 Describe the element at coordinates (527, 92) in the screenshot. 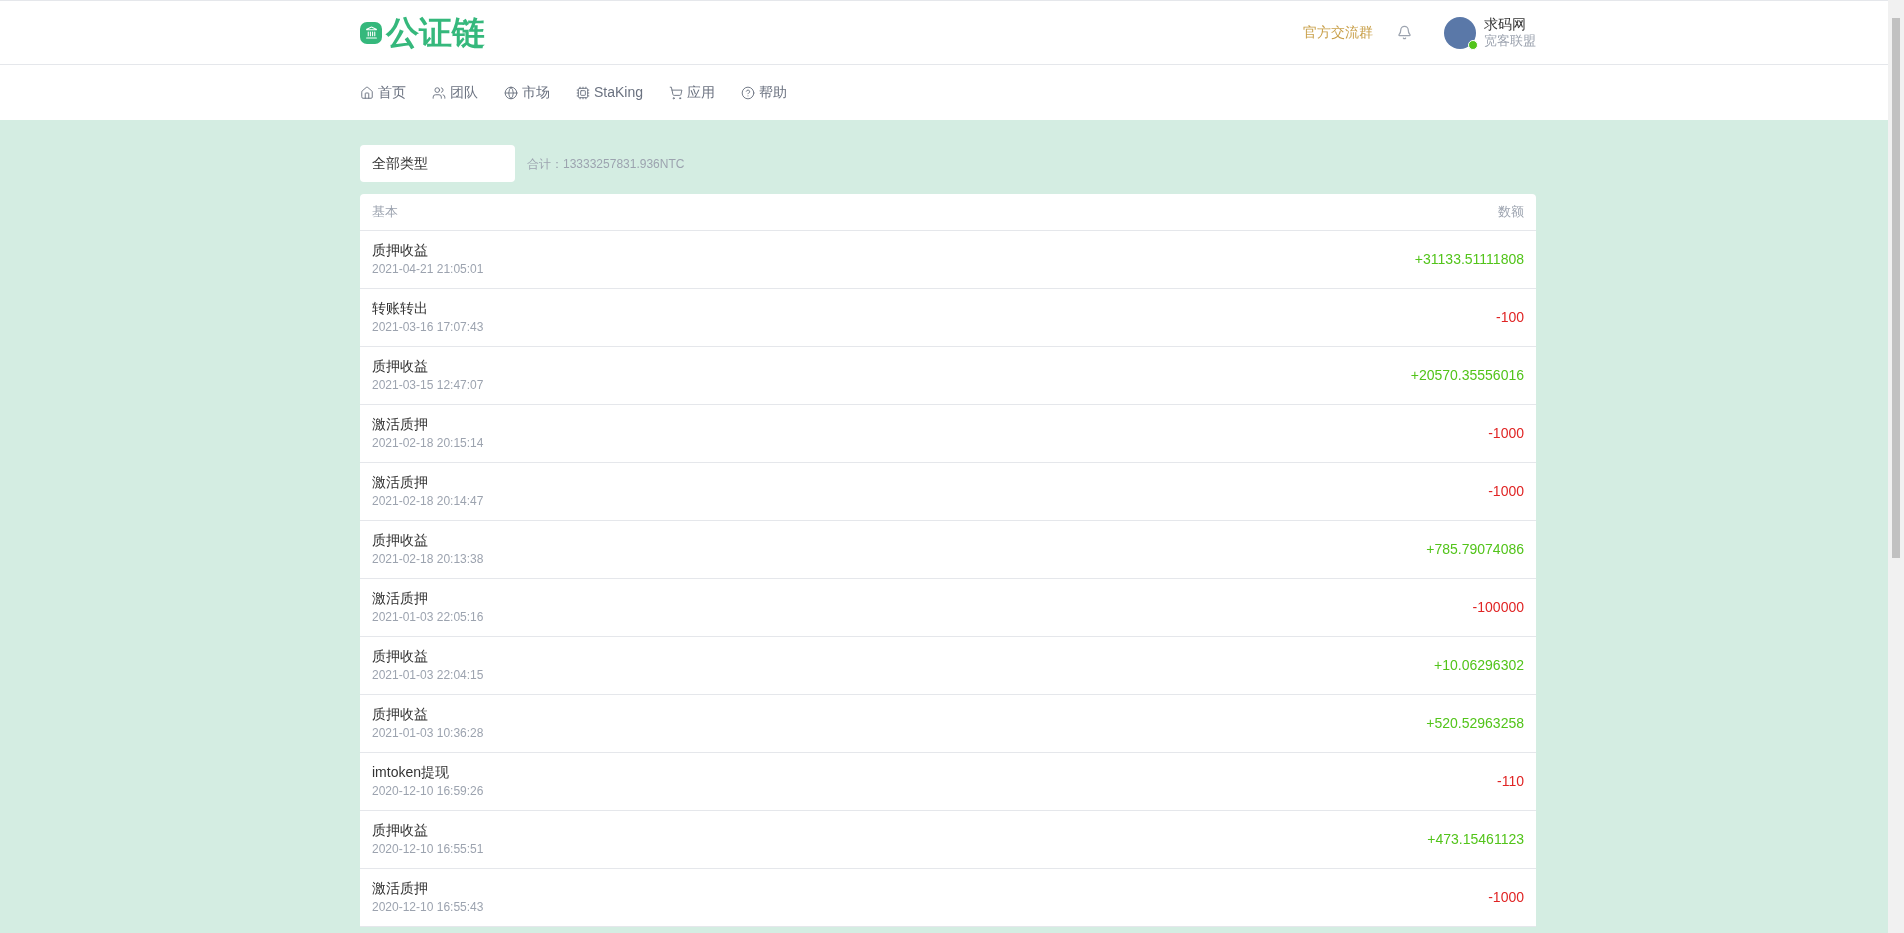

I see `nav-link: 市场` at that location.